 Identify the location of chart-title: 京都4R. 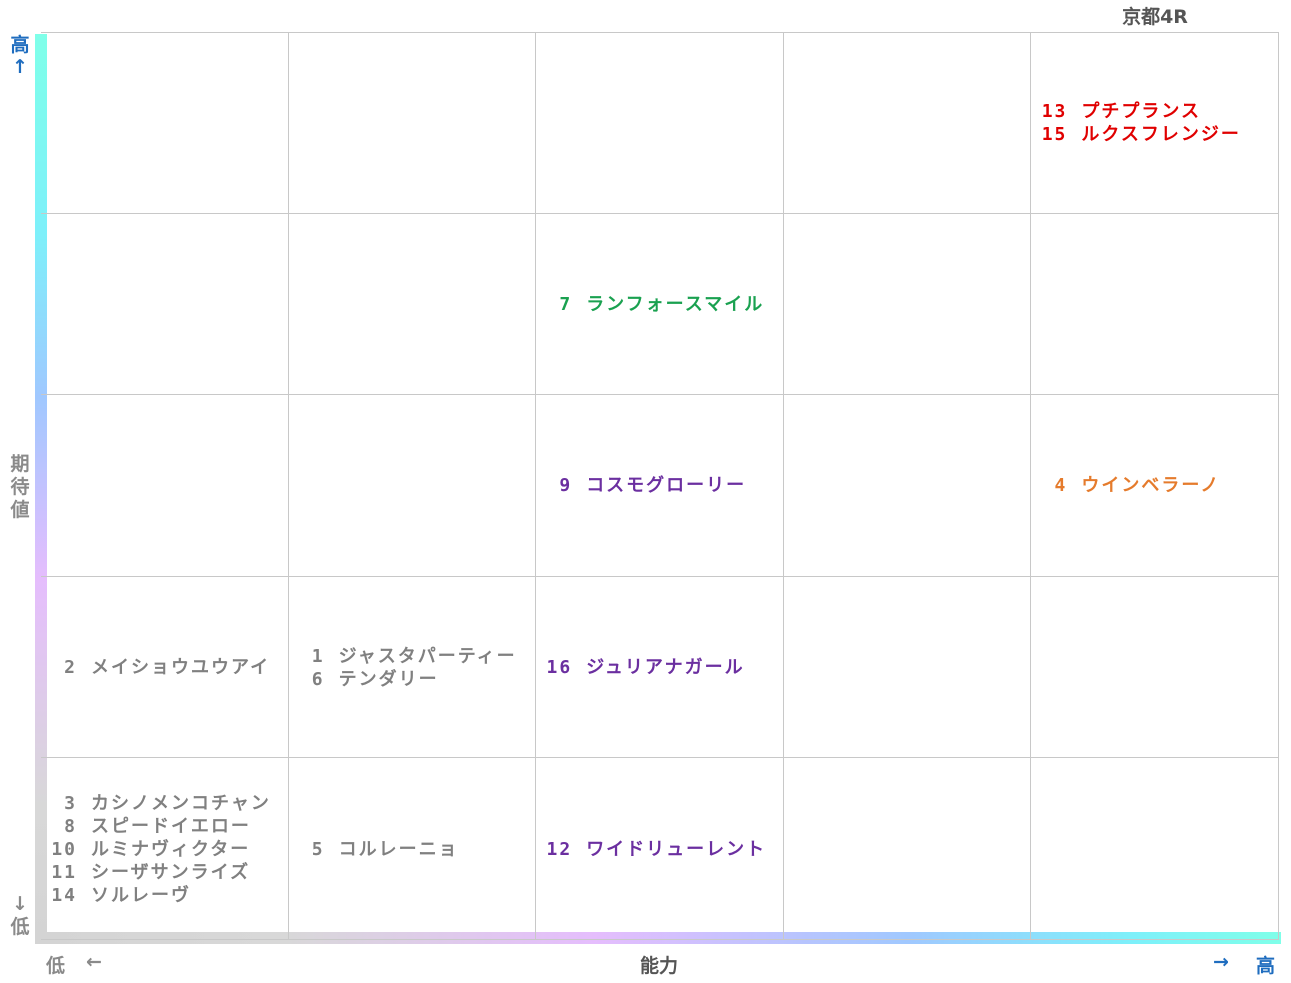
(1155, 17).